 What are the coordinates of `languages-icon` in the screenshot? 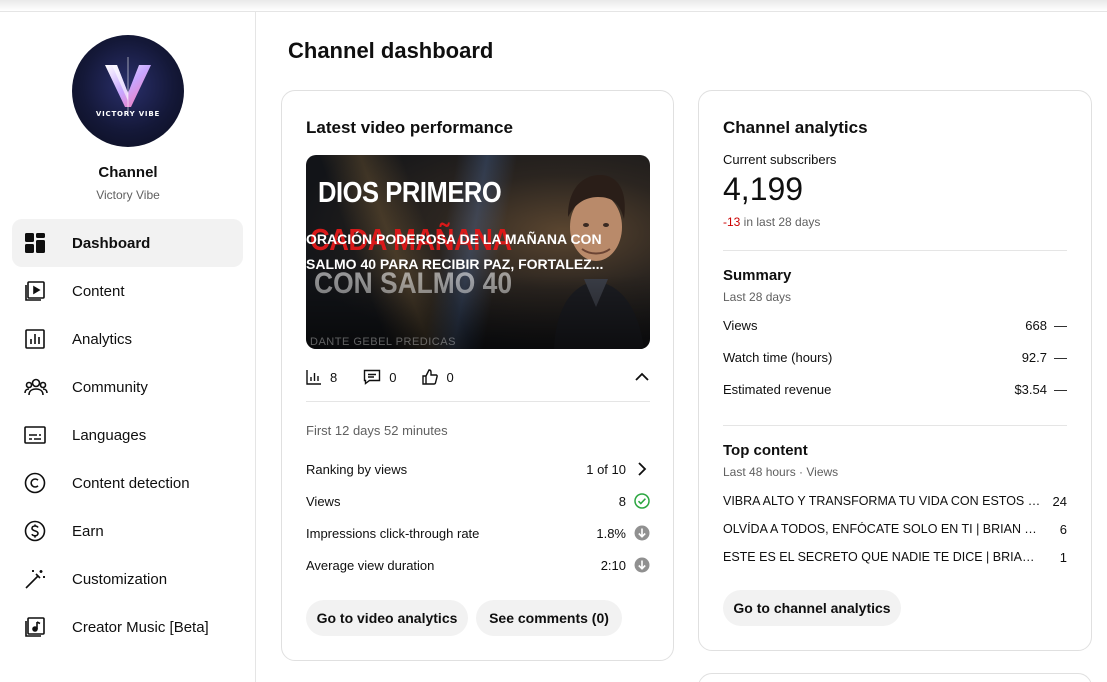 It's located at (36, 435).